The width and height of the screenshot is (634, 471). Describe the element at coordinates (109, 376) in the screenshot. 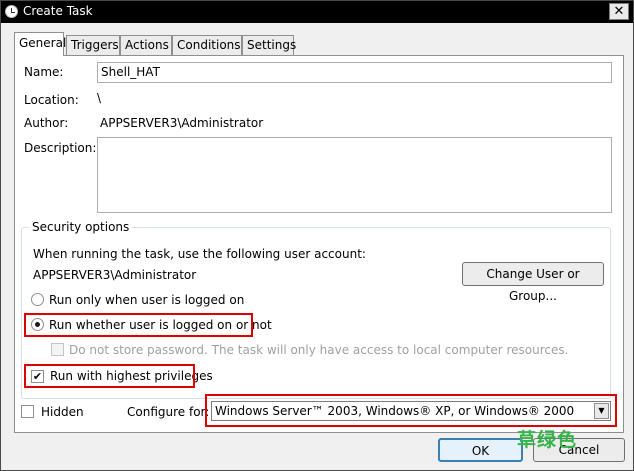

I see `highest-privileges-highlight` at that location.